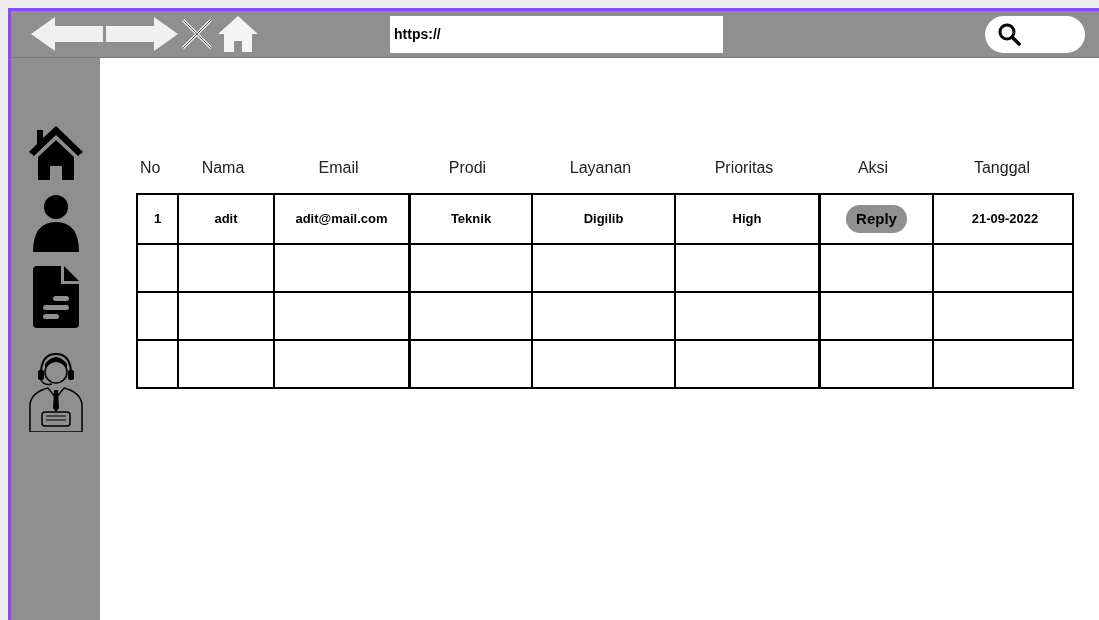 Image resolution: width=1099 pixels, height=620 pixels. What do you see at coordinates (223, 168) in the screenshot?
I see `column-header: Nama` at bounding box center [223, 168].